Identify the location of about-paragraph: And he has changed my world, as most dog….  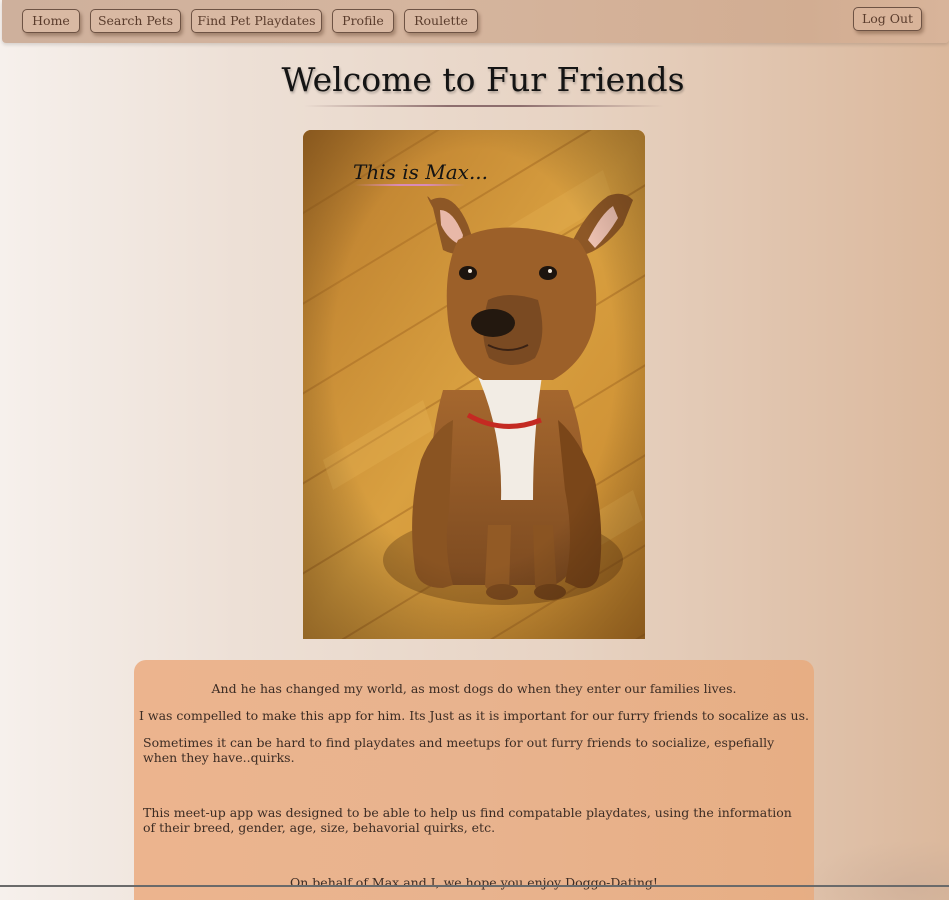
(474, 688).